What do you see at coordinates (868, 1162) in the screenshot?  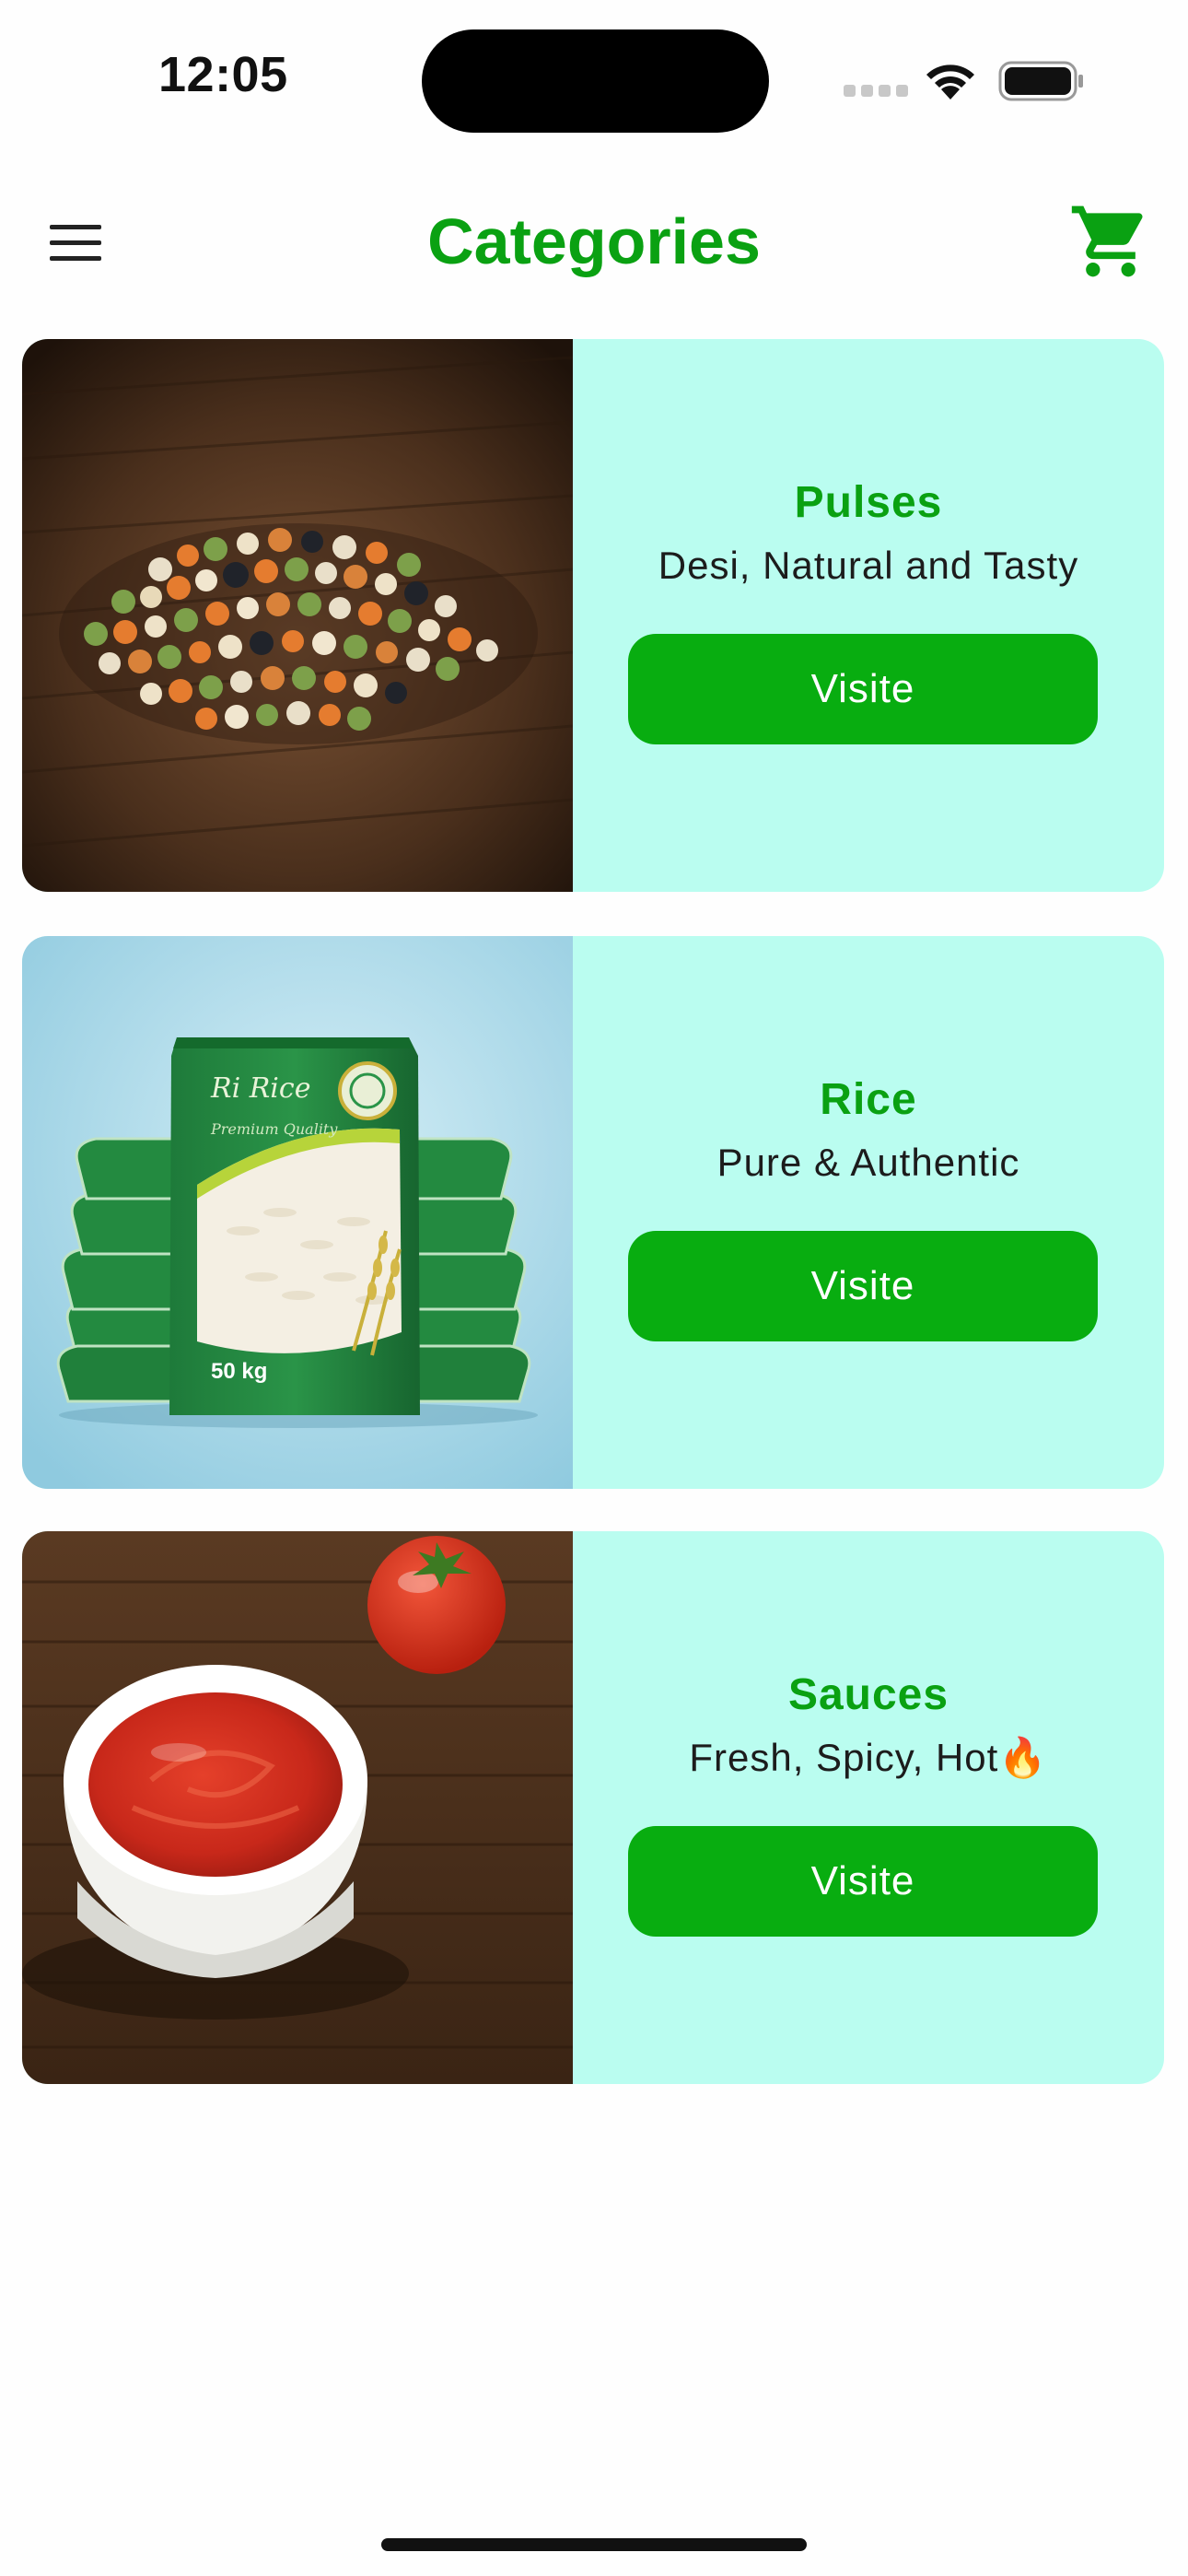 I see `category-tagline: Pure & Authentic` at bounding box center [868, 1162].